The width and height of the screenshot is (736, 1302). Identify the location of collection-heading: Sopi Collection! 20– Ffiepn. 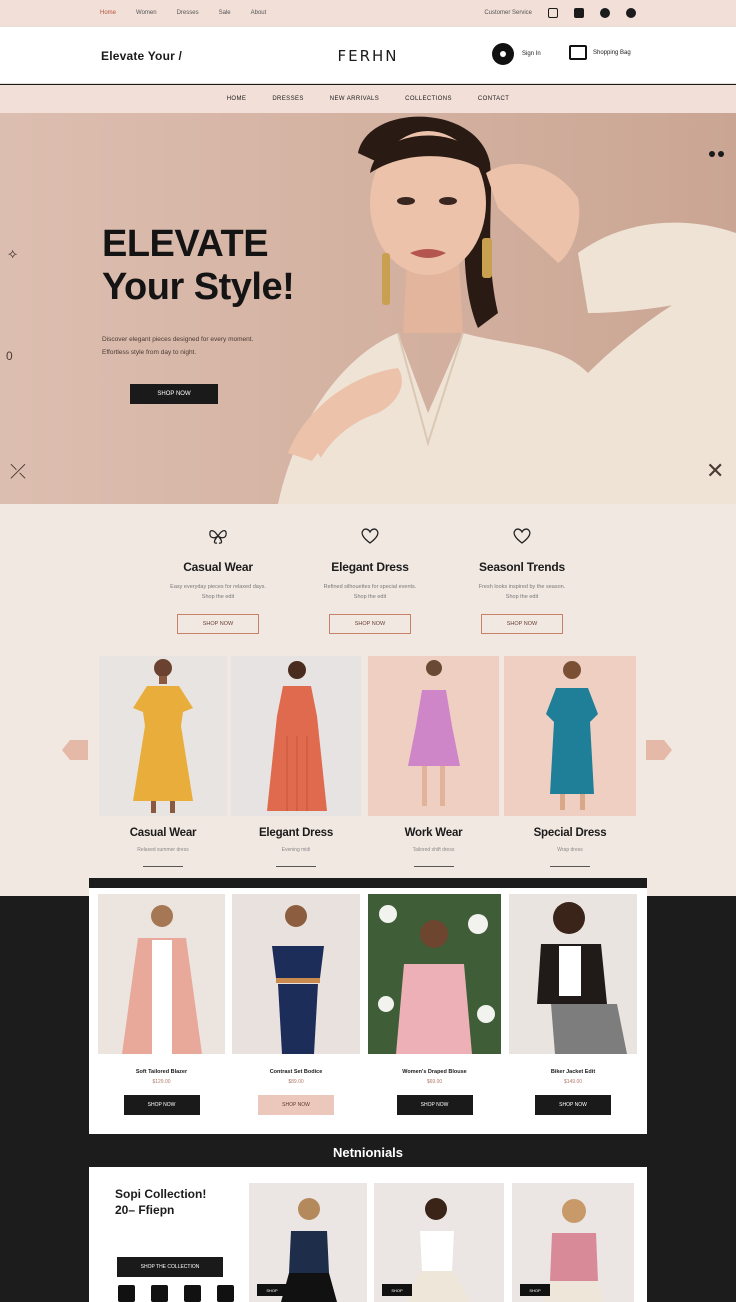
(161, 1202).